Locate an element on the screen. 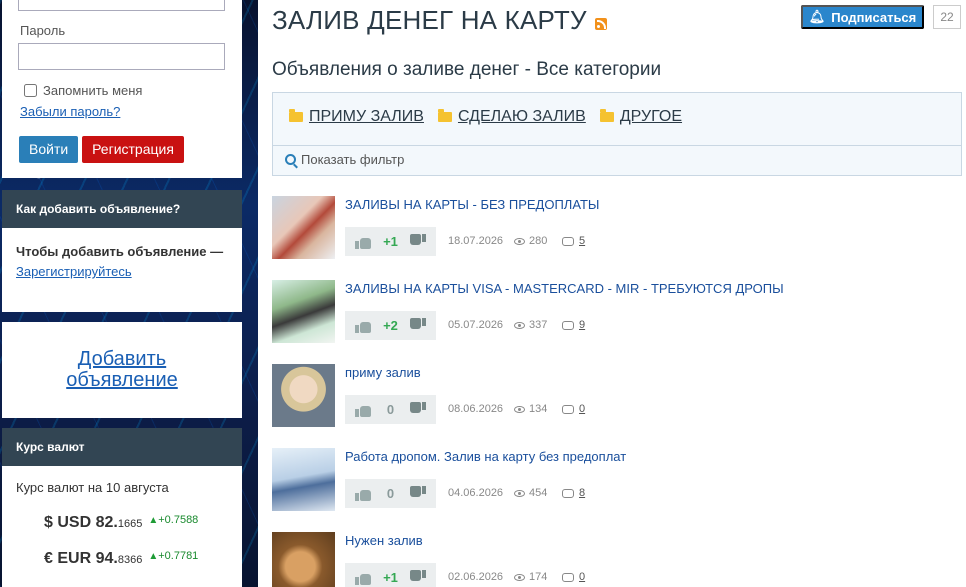  ad-views: 337 is located at coordinates (538, 325).